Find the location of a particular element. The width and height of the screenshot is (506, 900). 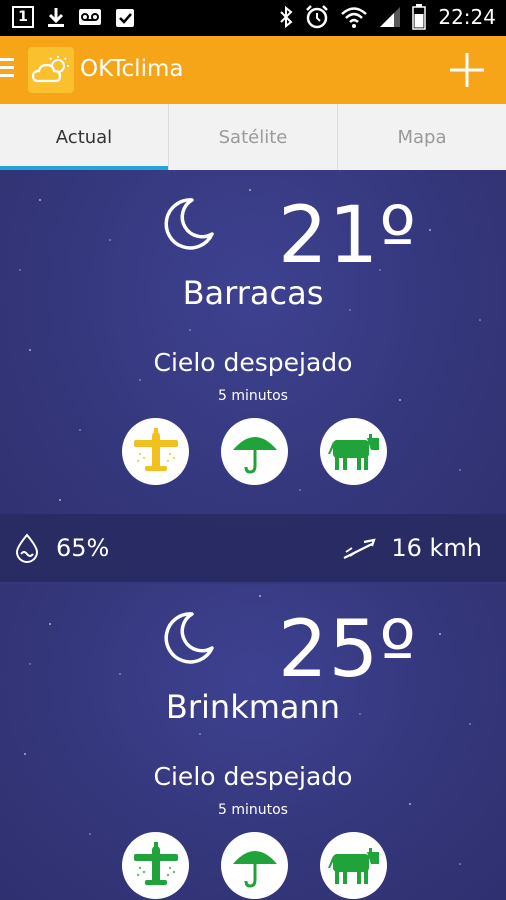

temperature: 21º is located at coordinates (348, 236).